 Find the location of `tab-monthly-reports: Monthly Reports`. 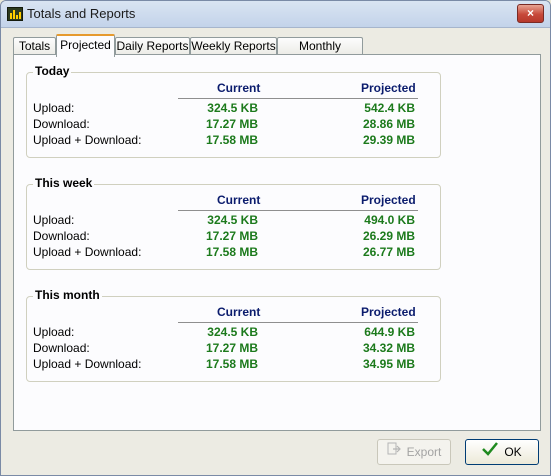

tab-monthly-reports: Monthly Reports is located at coordinates (320, 53).